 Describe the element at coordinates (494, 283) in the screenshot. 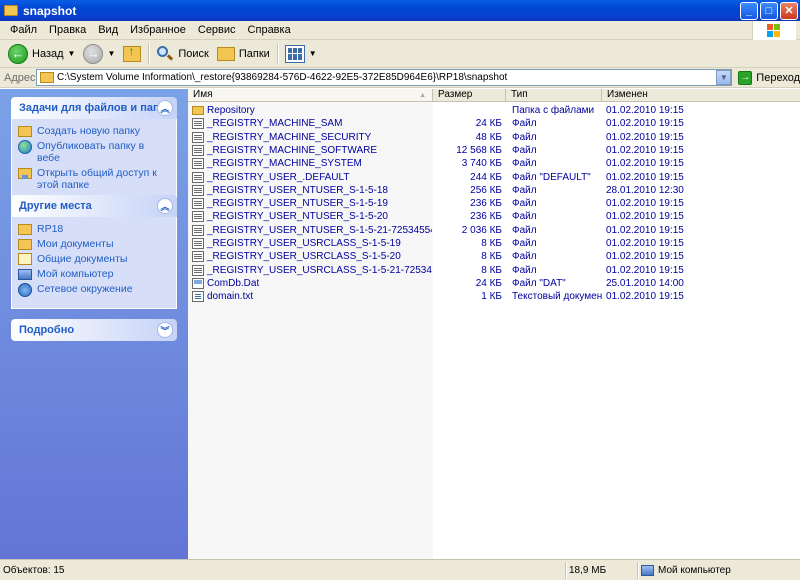

I see `file-row: ComDb.Dat 24 КБ Файл "DAT" 25.01.2010 14:00` at that location.